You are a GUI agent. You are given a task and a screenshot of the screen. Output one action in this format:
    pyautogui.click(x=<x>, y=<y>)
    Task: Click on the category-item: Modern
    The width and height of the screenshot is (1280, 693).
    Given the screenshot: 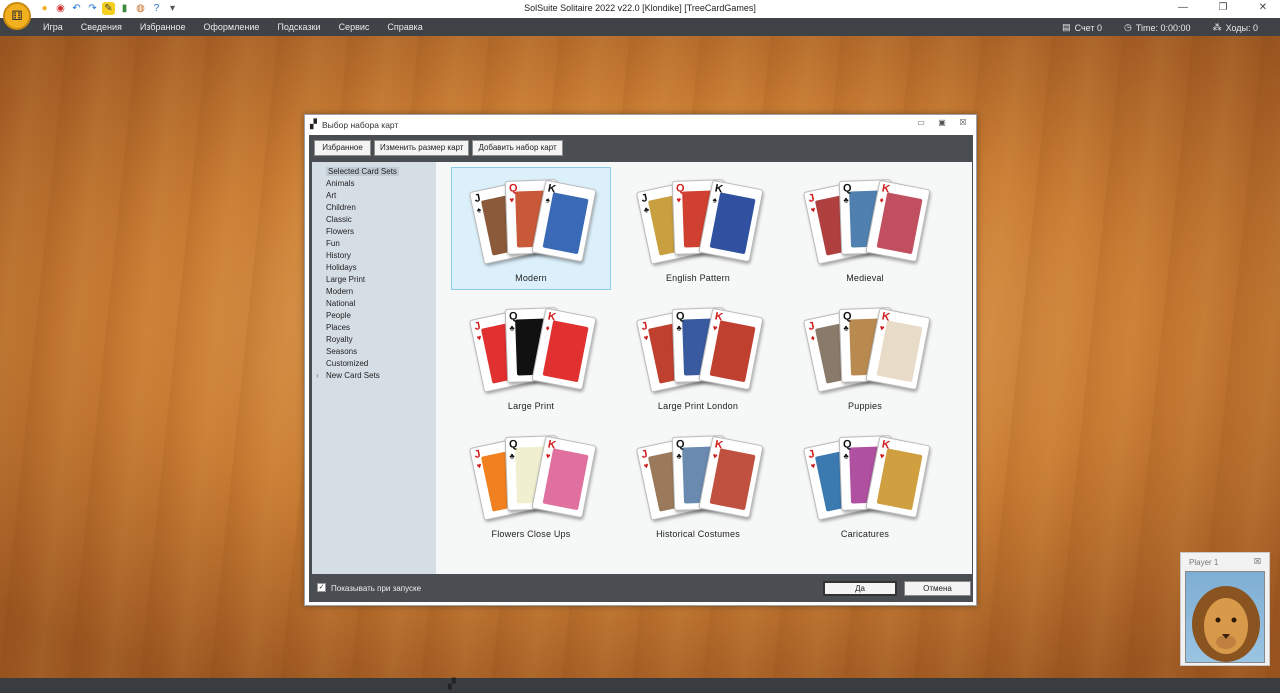 What is the action you would take?
    pyautogui.click(x=374, y=292)
    